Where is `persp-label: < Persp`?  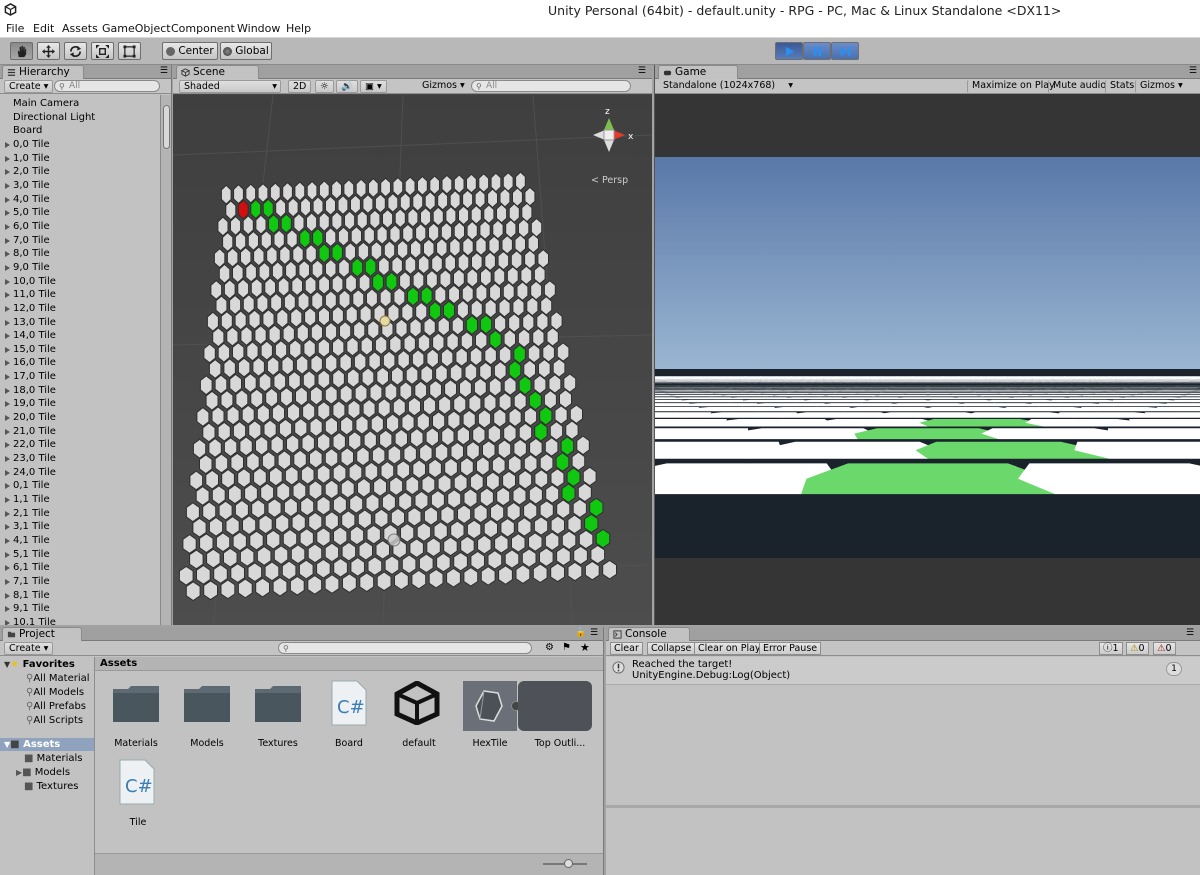
persp-label: < Persp is located at coordinates (609, 180).